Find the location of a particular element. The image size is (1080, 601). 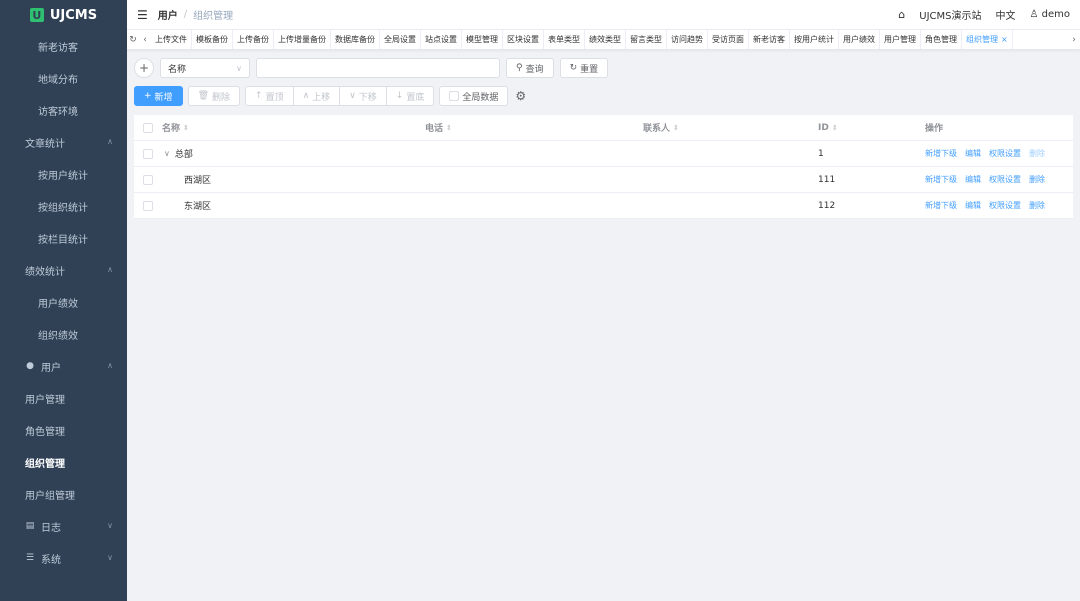

scroll-left-icon: ‹ is located at coordinates (145, 40).